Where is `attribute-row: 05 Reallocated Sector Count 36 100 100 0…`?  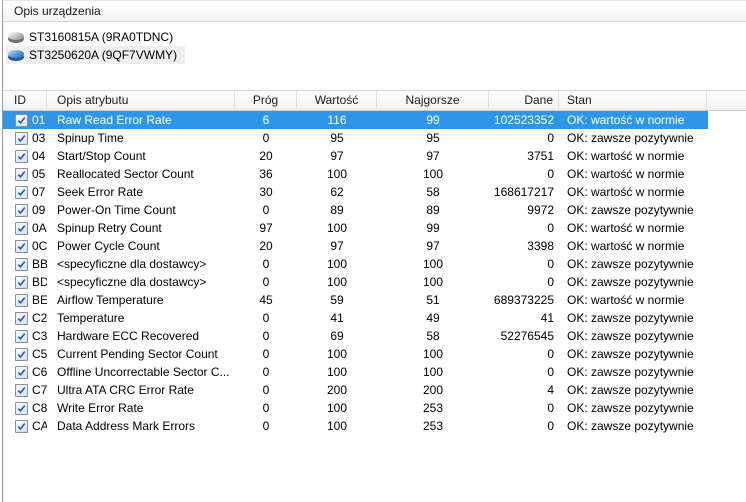 attribute-row: 05 Reallocated Sector Count 36 100 100 0… is located at coordinates (355, 174).